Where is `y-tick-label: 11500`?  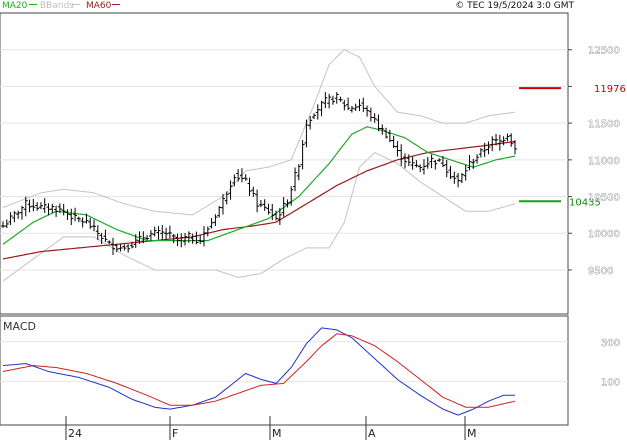
y-tick-label: 11500 is located at coordinates (604, 124).